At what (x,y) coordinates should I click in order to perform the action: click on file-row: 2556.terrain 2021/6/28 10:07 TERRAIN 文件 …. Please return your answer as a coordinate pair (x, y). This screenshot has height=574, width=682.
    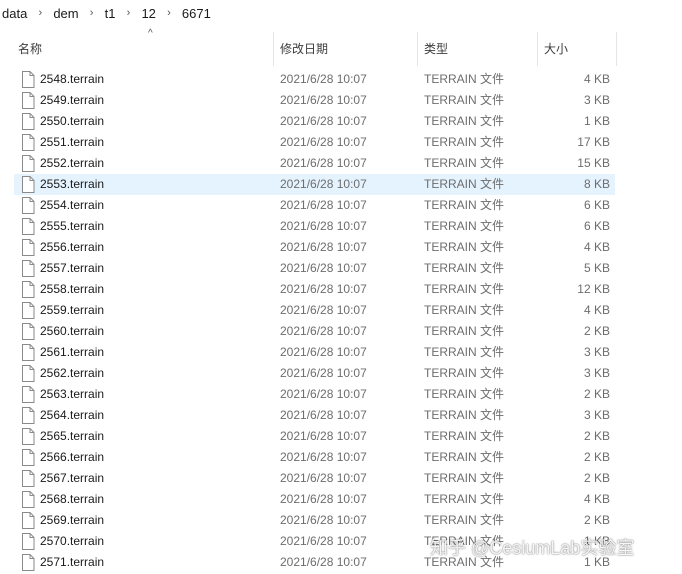
    Looking at the image, I should click on (341, 247).